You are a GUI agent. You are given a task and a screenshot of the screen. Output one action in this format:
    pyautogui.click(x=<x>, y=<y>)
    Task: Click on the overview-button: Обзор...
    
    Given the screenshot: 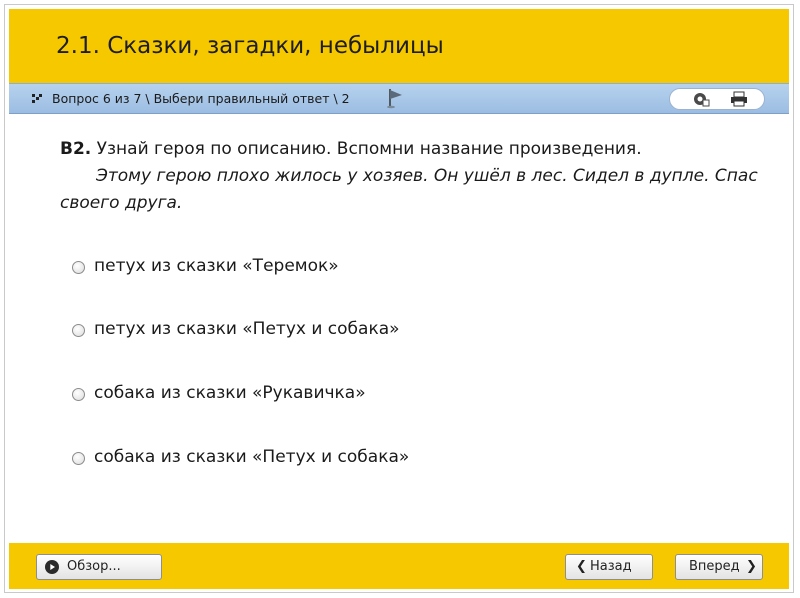 What is the action you would take?
    pyautogui.click(x=99, y=567)
    